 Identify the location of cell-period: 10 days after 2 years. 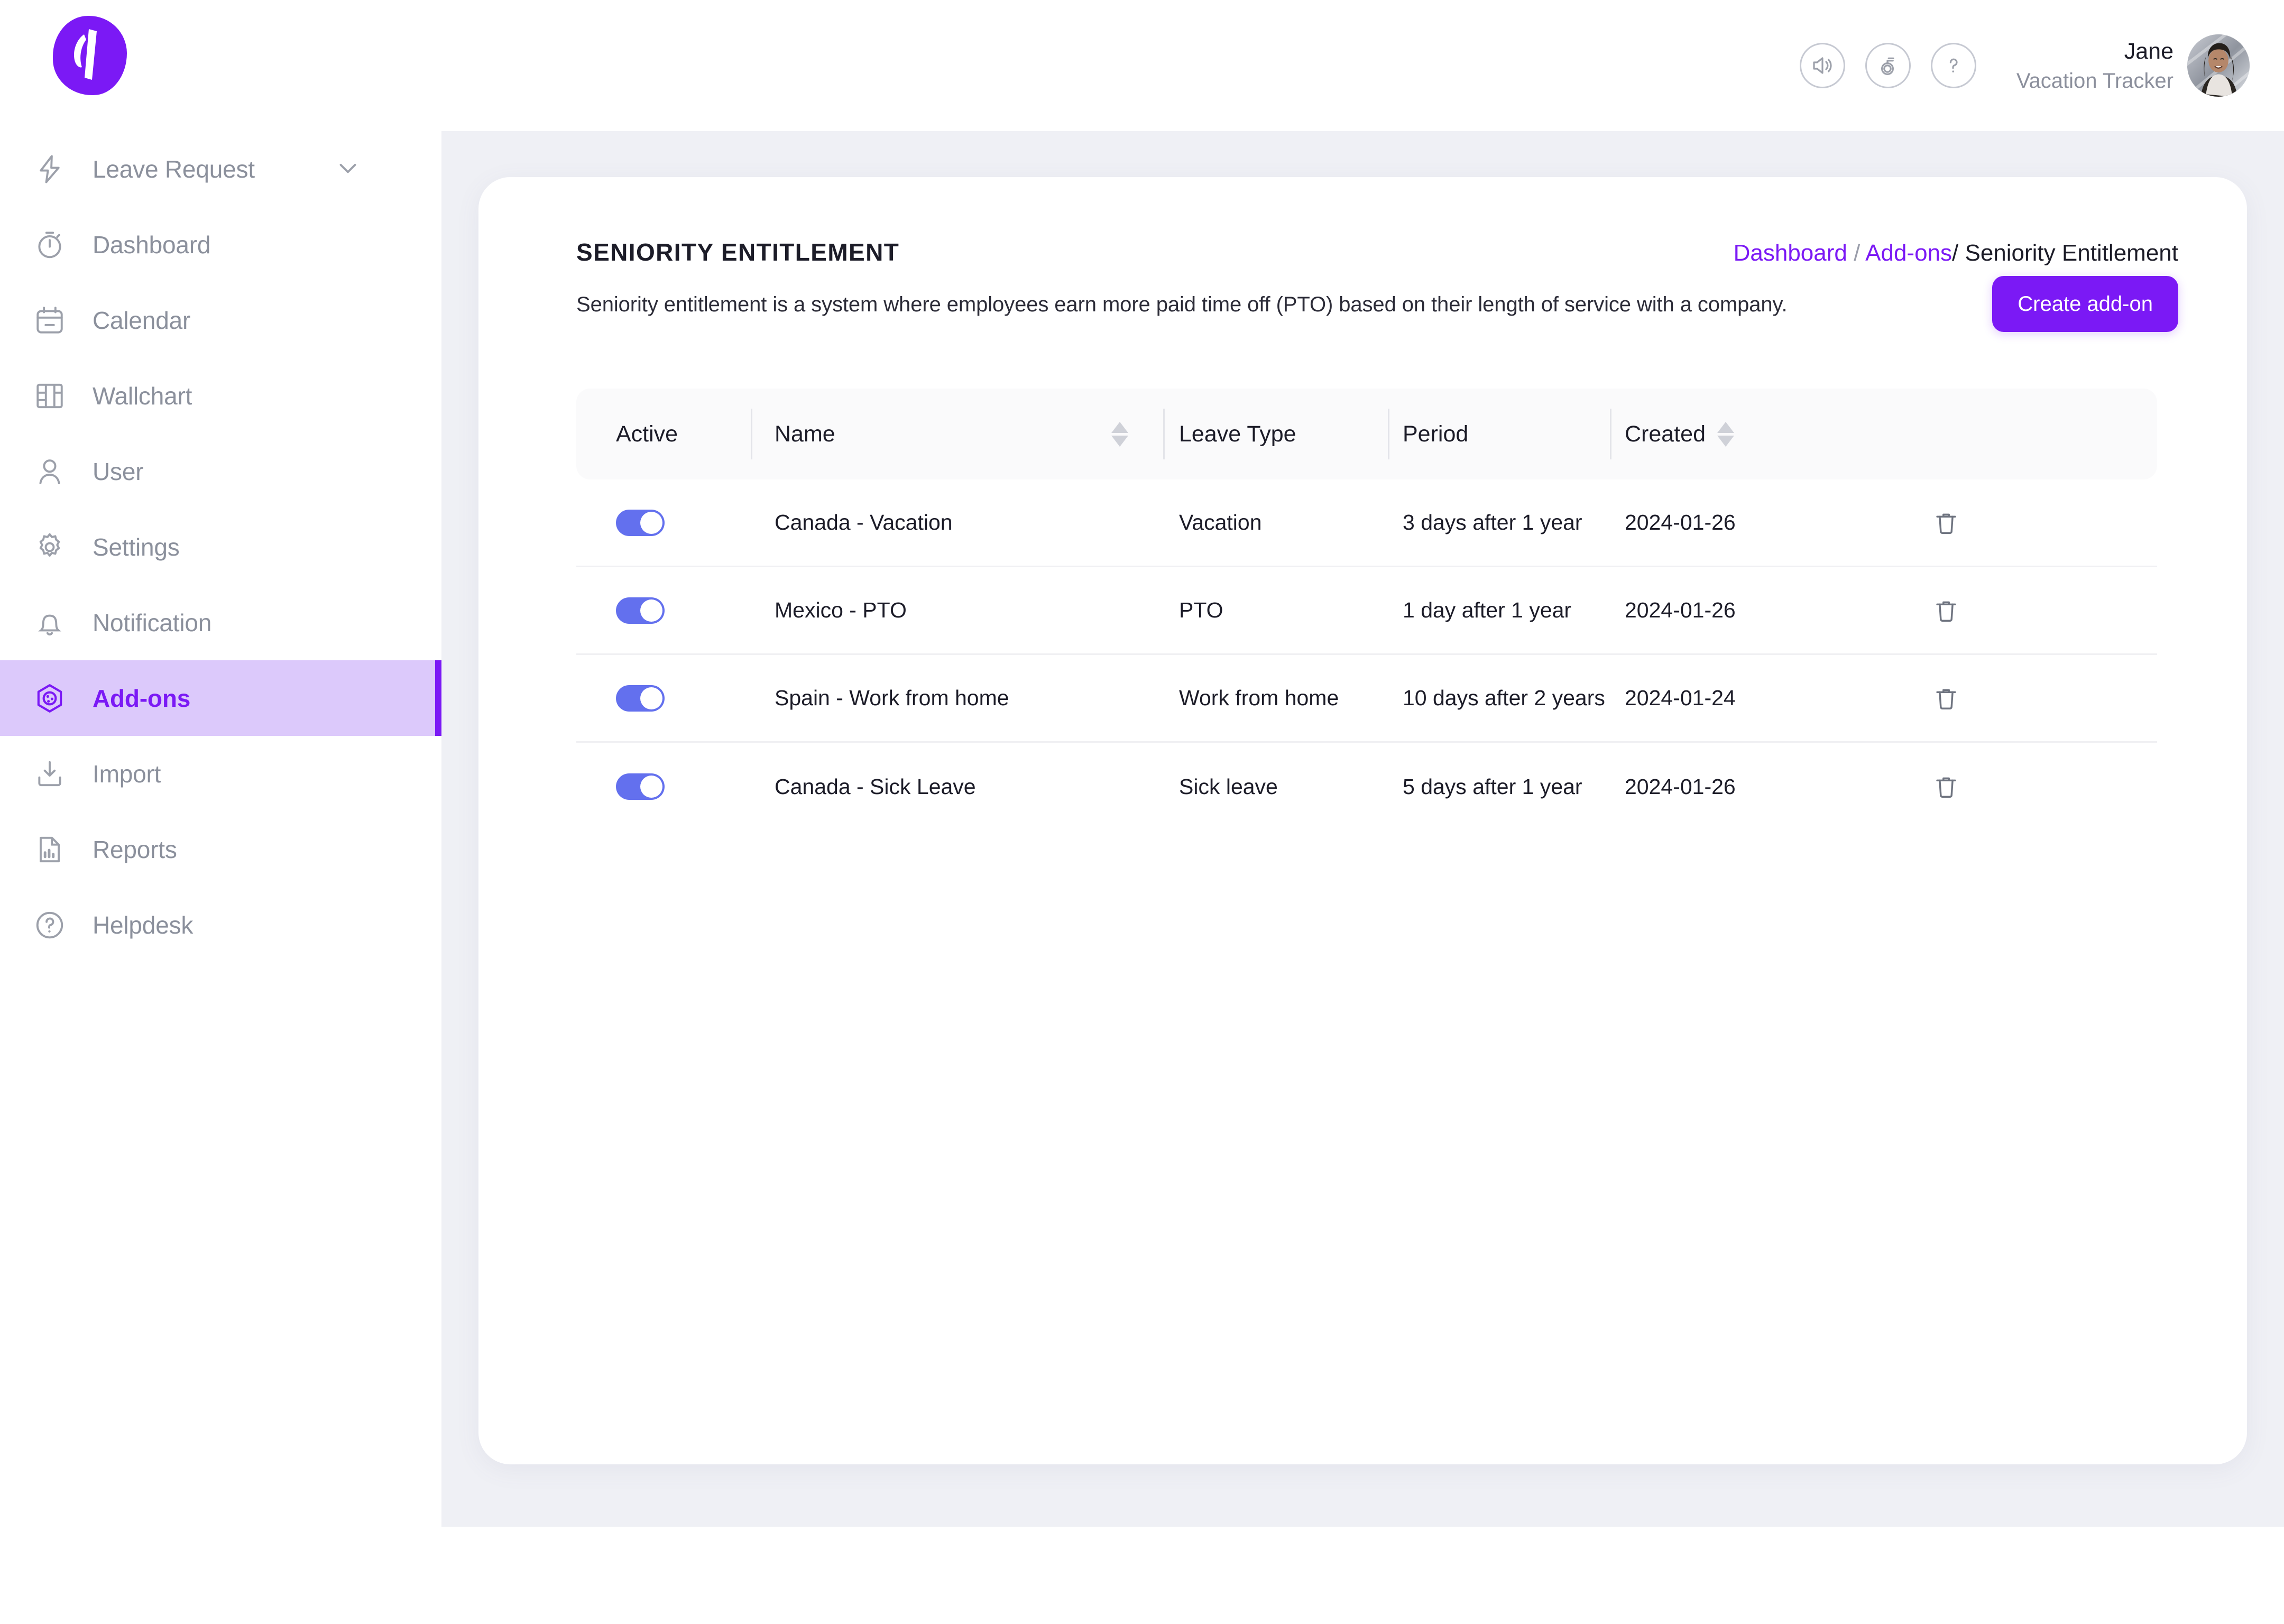
(1504, 698).